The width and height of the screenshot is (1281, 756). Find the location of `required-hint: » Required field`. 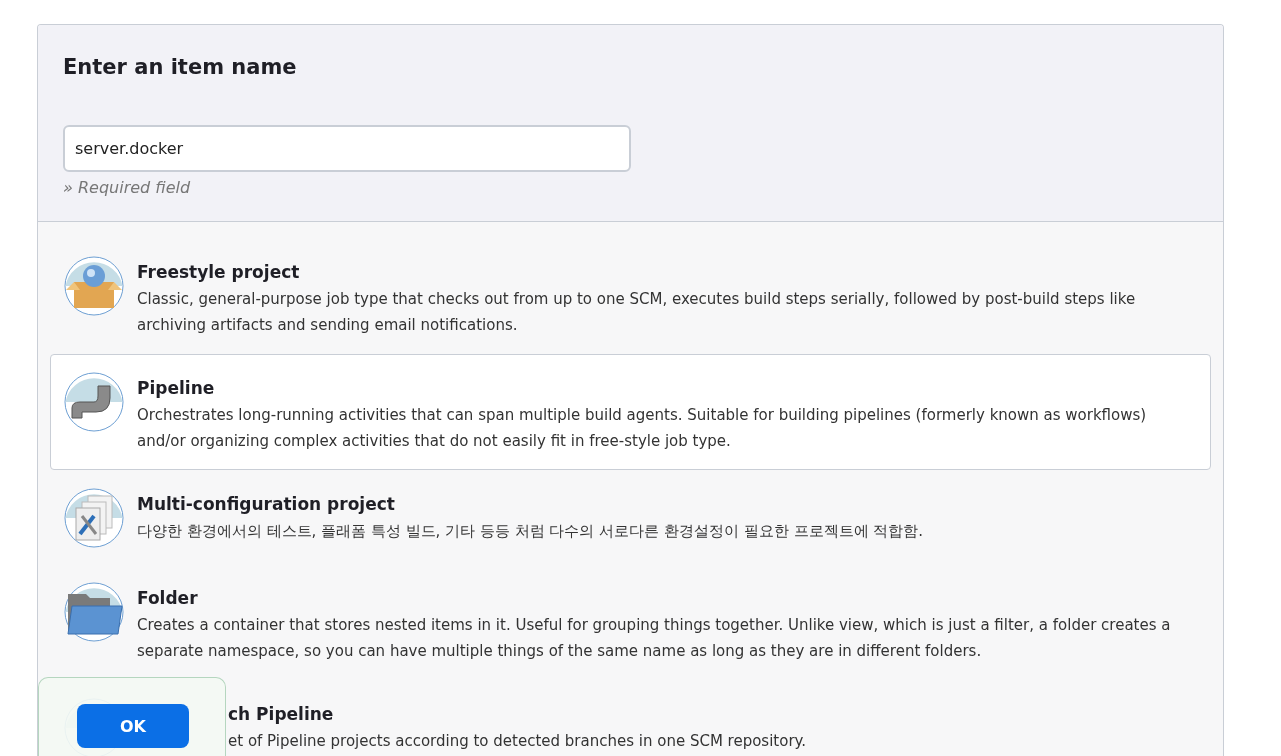

required-hint: » Required field is located at coordinates (127, 187).